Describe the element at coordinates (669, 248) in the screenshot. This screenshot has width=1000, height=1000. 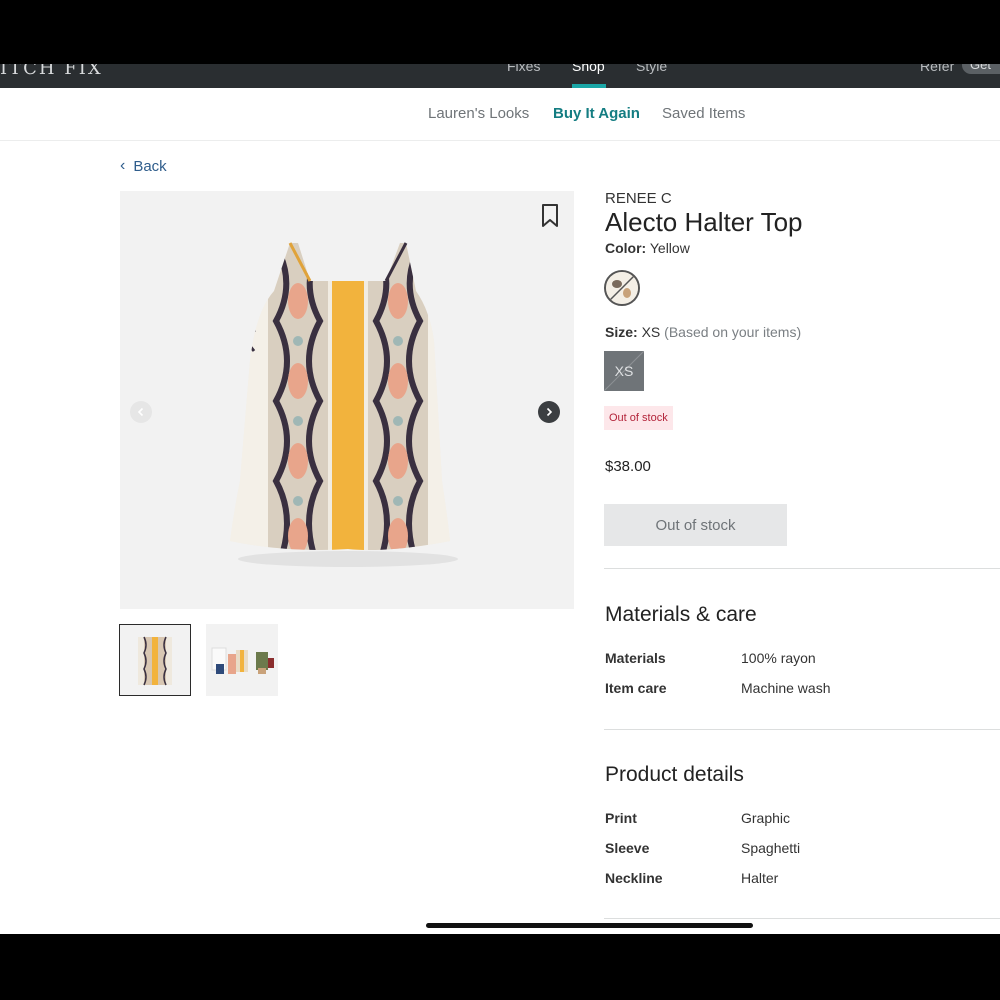
I see `color-value: Yellow` at that location.